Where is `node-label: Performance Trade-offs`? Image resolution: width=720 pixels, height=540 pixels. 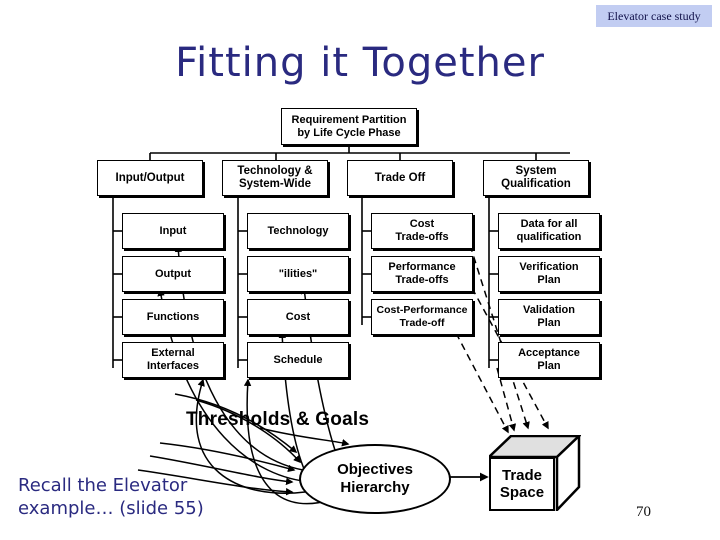
node-label: Performance Trade-offs is located at coordinates (422, 273).